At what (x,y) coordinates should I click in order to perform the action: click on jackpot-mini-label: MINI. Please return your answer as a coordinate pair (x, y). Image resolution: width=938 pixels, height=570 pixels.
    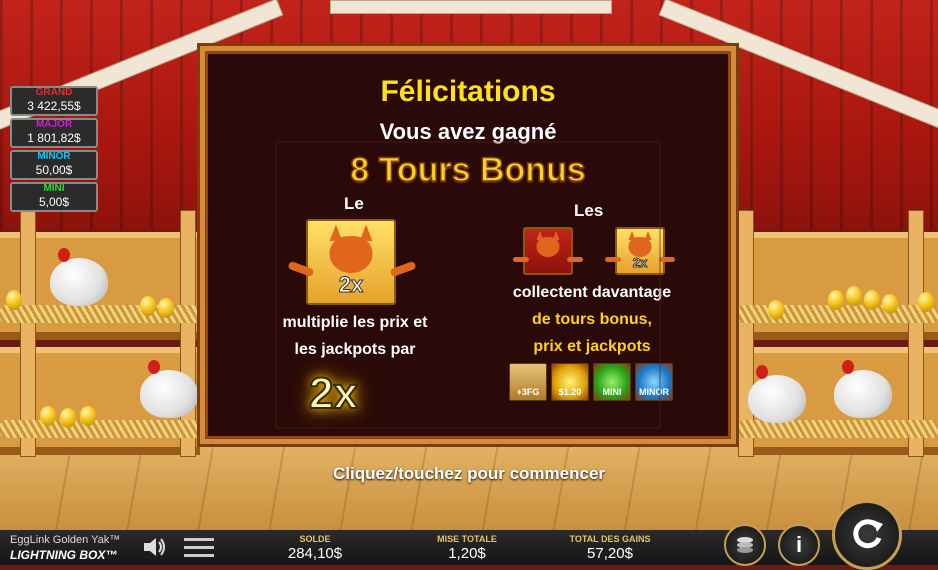
    Looking at the image, I should click on (54, 188).